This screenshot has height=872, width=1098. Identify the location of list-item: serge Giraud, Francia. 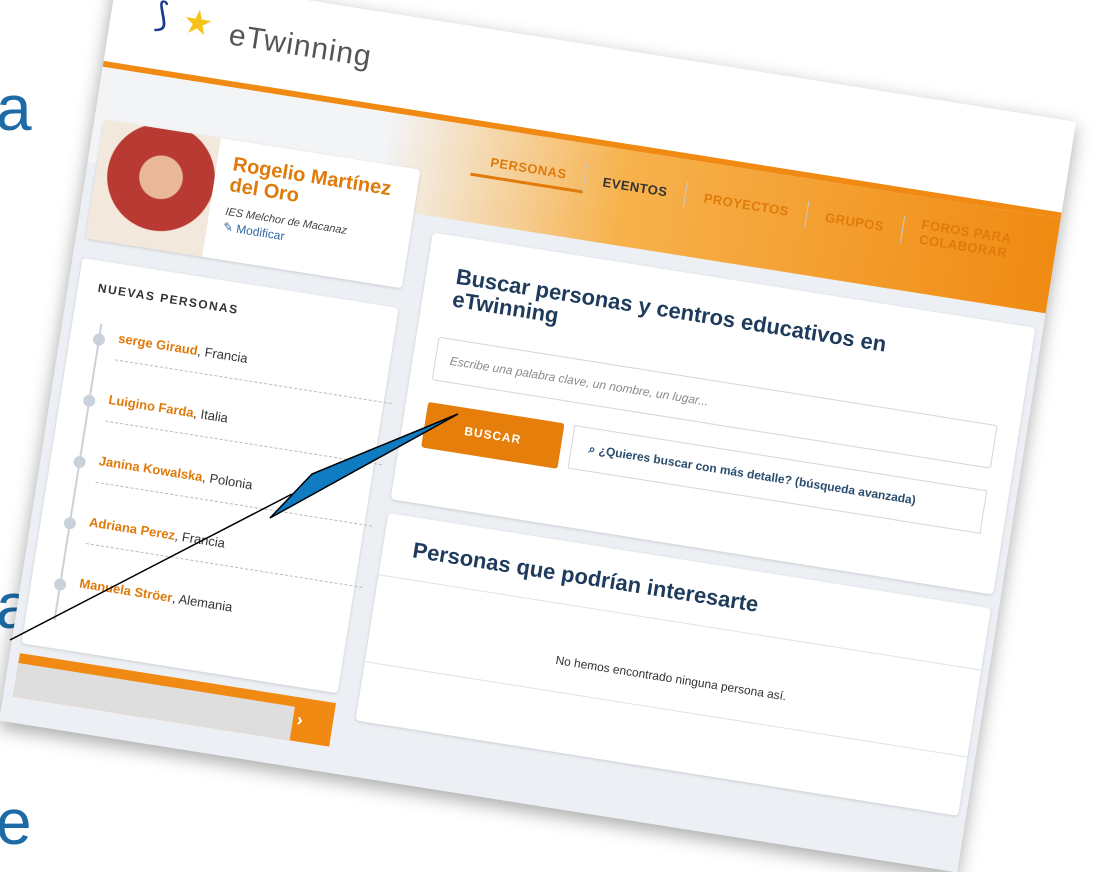
(241, 365).